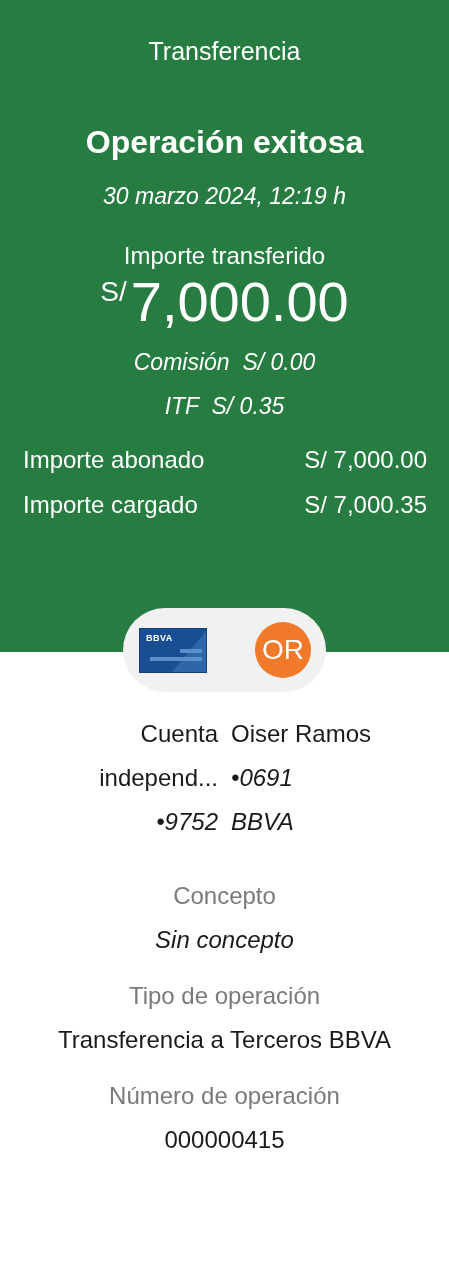 This screenshot has width=449, height=1280. Describe the element at coordinates (224, 896) in the screenshot. I see `detail-label: Concepto` at that location.